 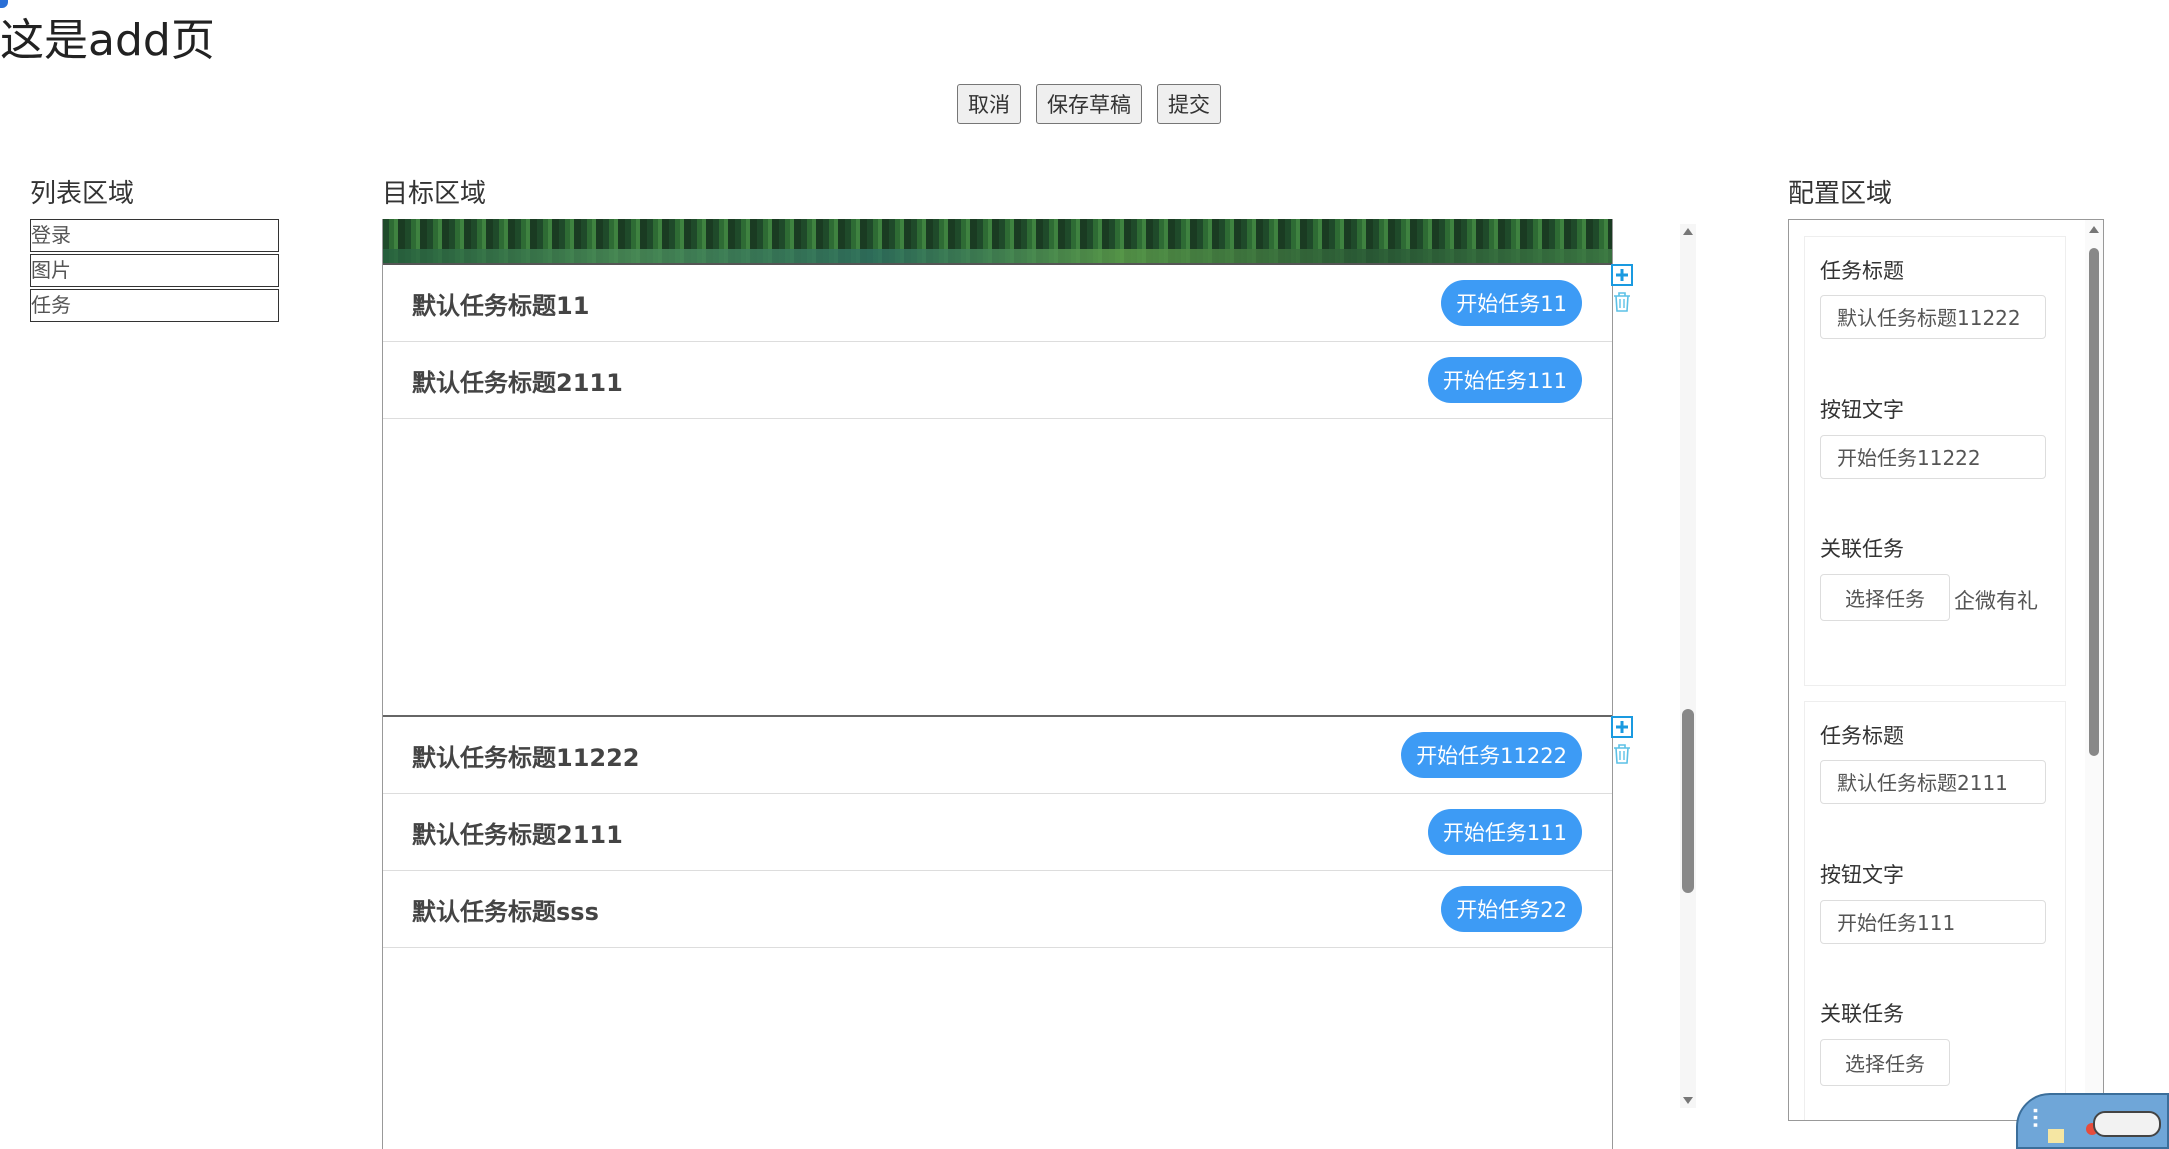 I want to click on list-area-title: 列表区域, so click(x=82, y=194).